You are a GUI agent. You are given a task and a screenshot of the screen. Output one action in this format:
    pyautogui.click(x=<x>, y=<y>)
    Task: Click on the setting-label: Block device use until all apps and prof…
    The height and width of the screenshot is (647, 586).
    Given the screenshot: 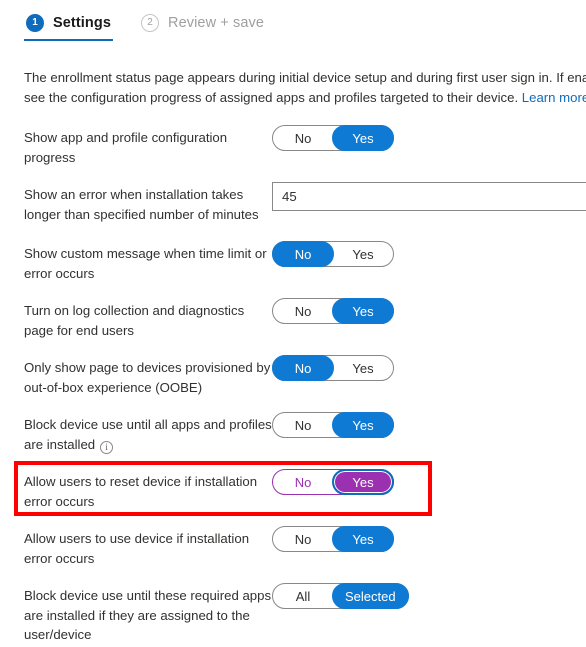 What is the action you would take?
    pyautogui.click(x=148, y=432)
    